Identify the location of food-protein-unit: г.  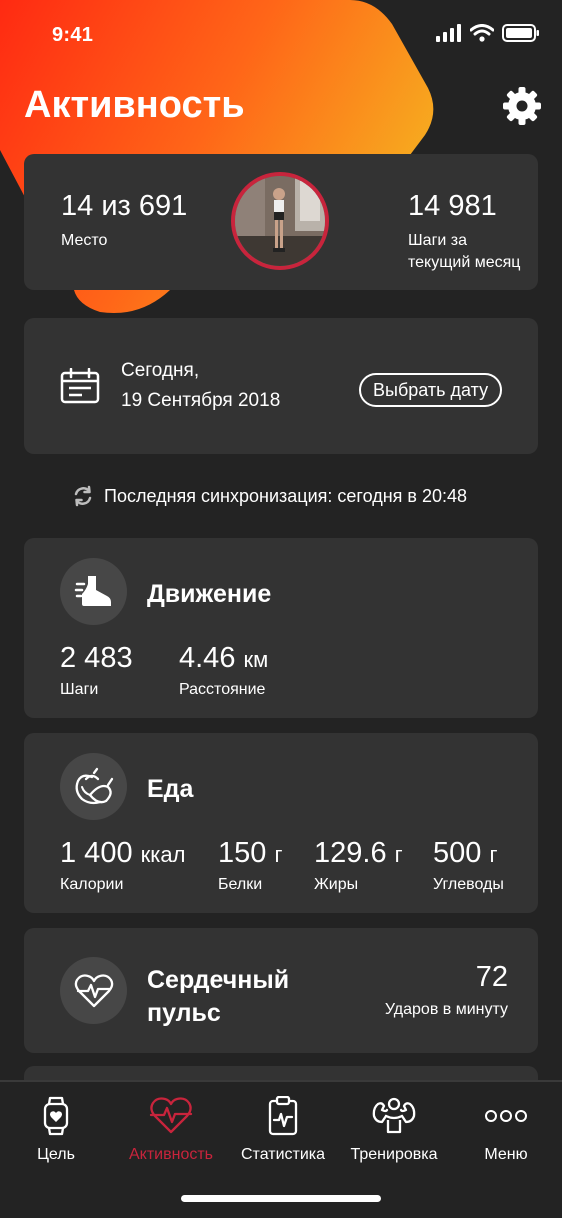
(278, 854).